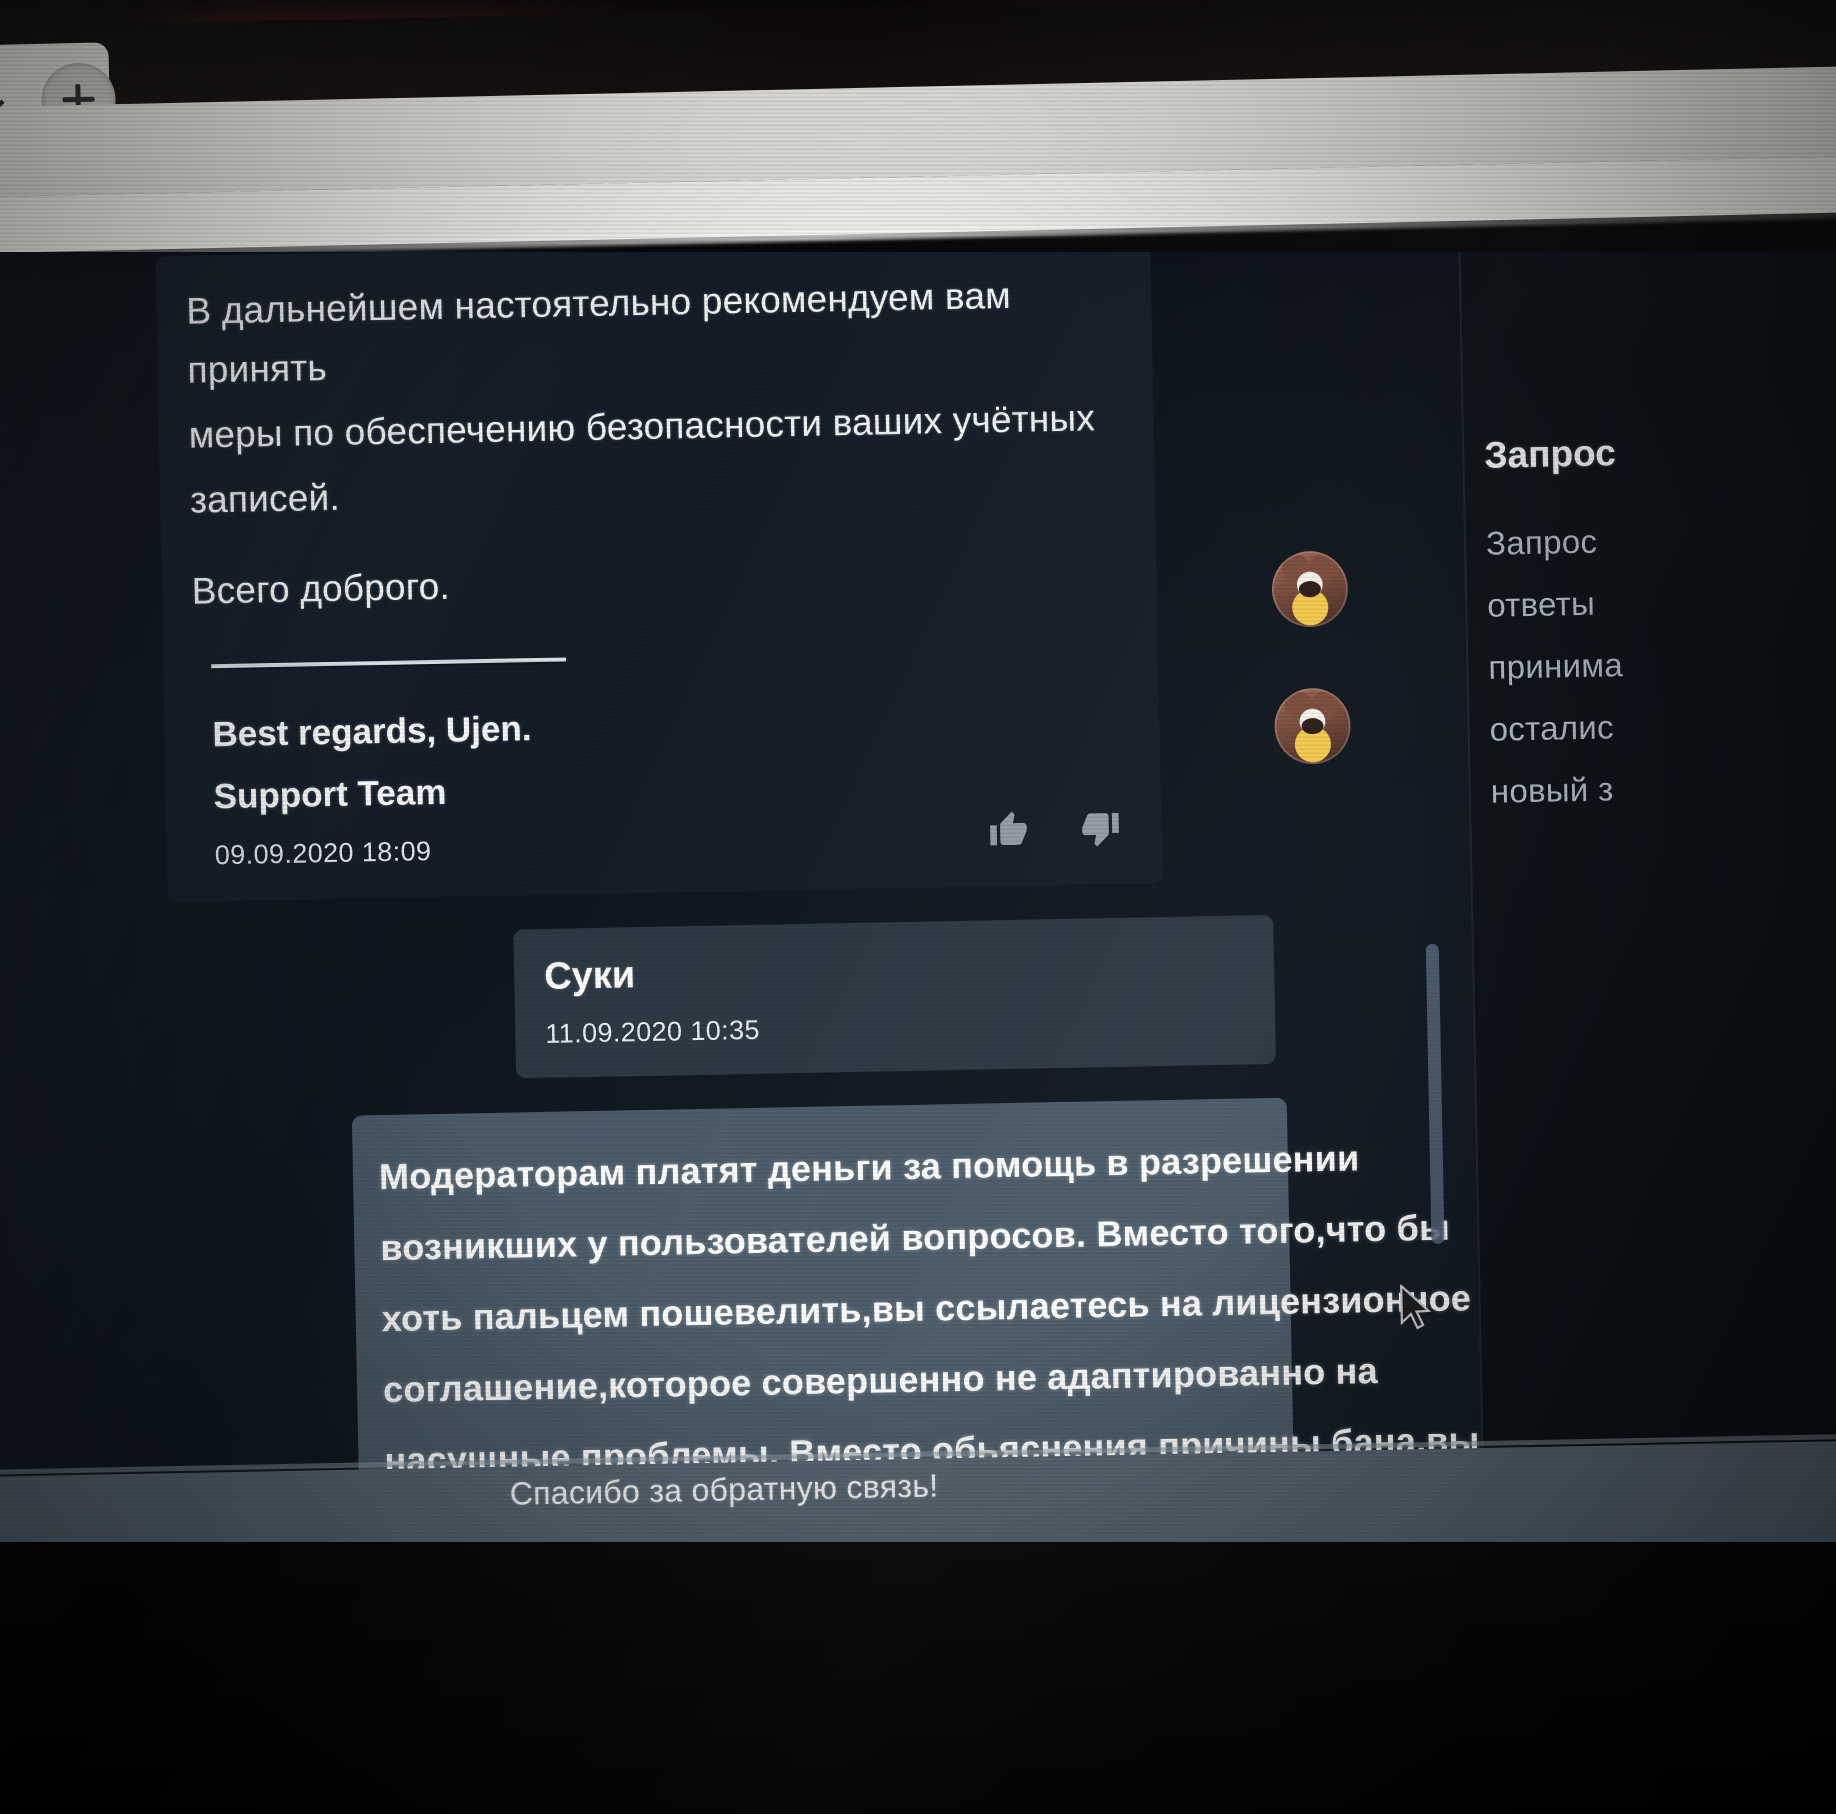 This screenshot has width=1836, height=1814. Describe the element at coordinates (589, 976) in the screenshot. I see `user-message-text: Суки` at that location.